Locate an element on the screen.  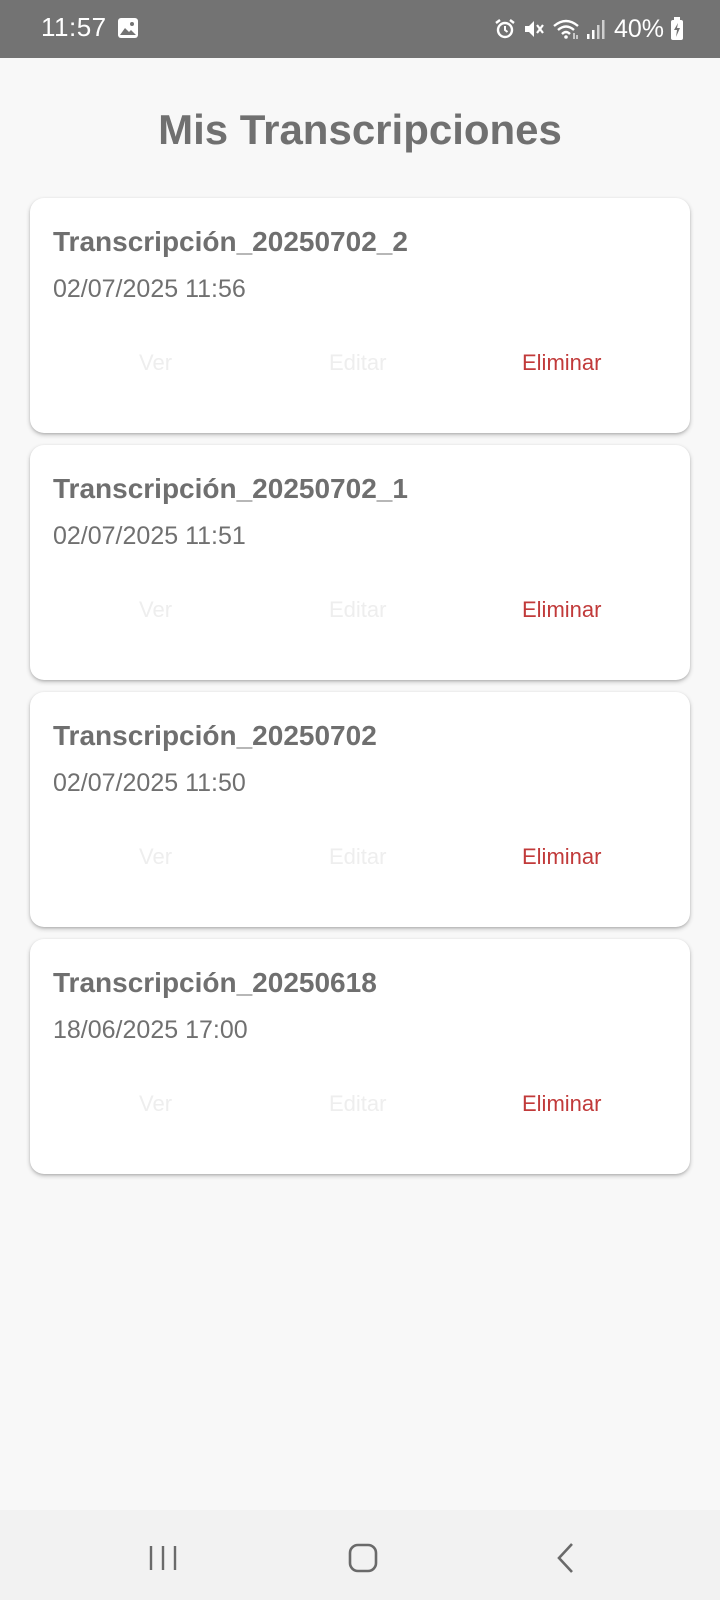
transcription-date: 02/07/2025 11:56 is located at coordinates (149, 289).